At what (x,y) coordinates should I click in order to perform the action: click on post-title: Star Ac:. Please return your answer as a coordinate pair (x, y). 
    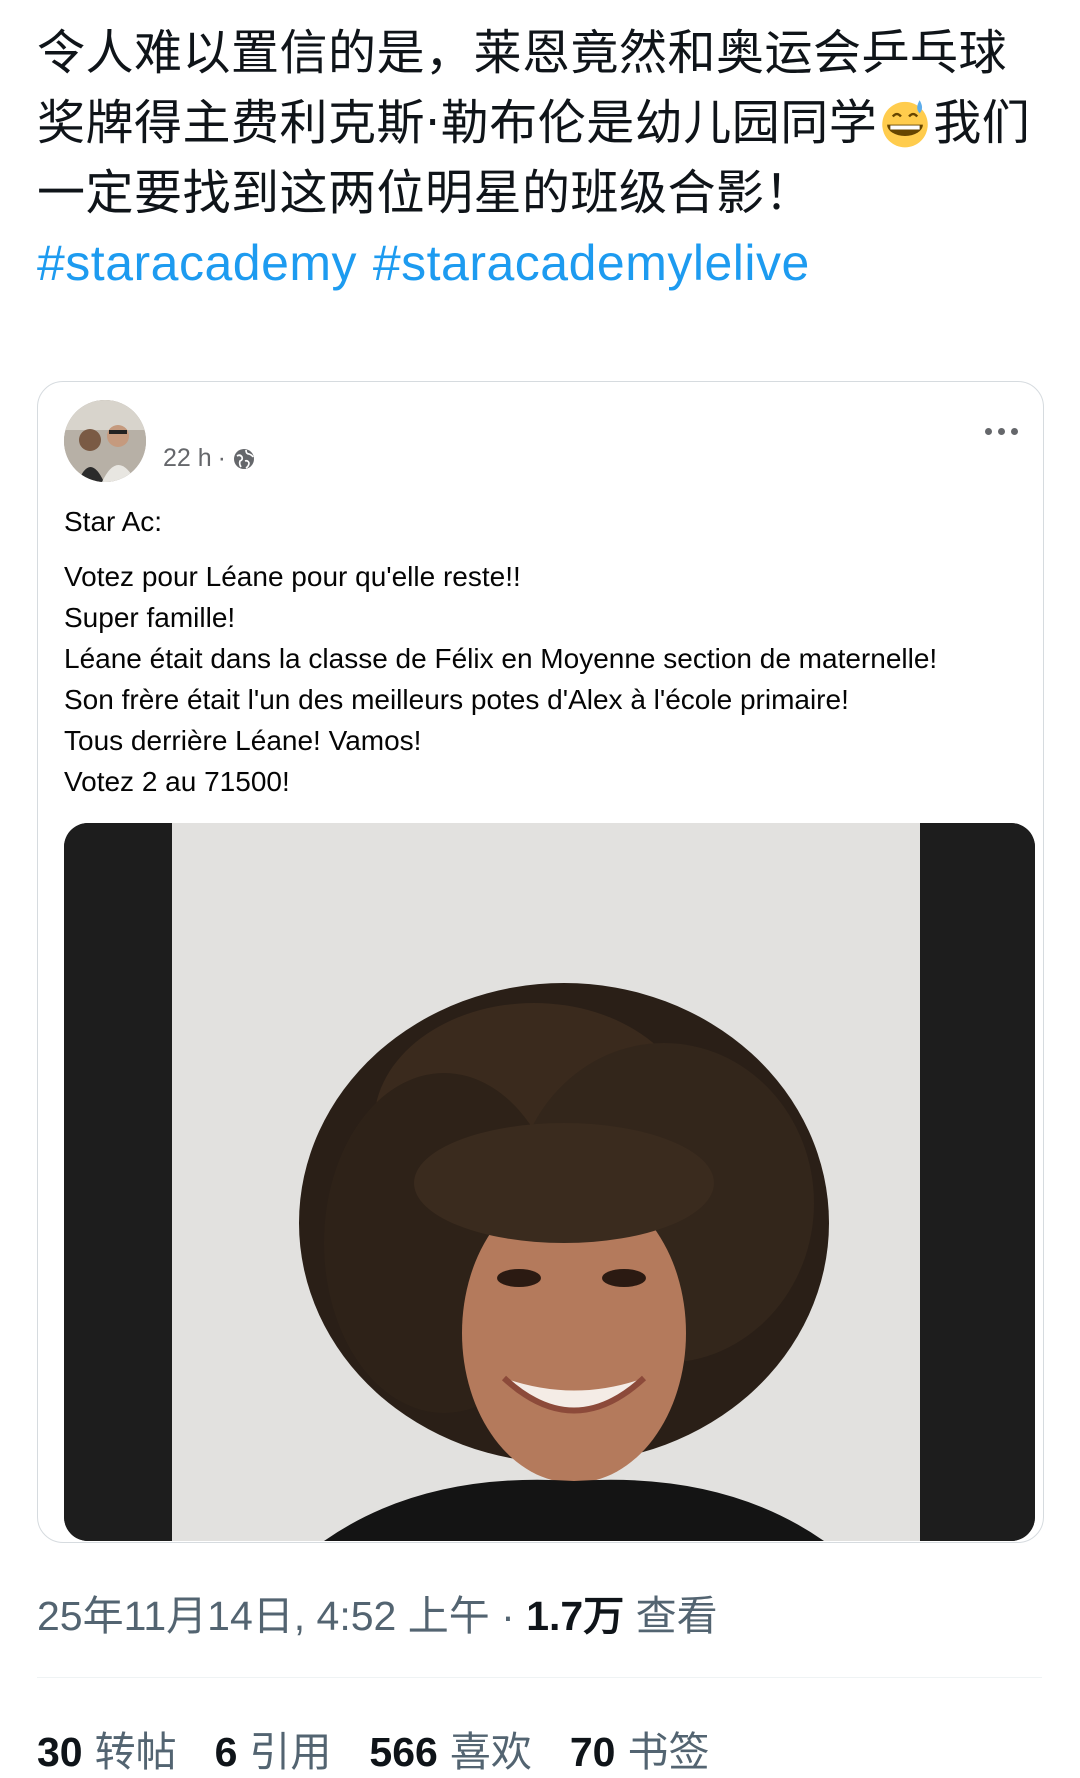
    Looking at the image, I should click on (113, 521).